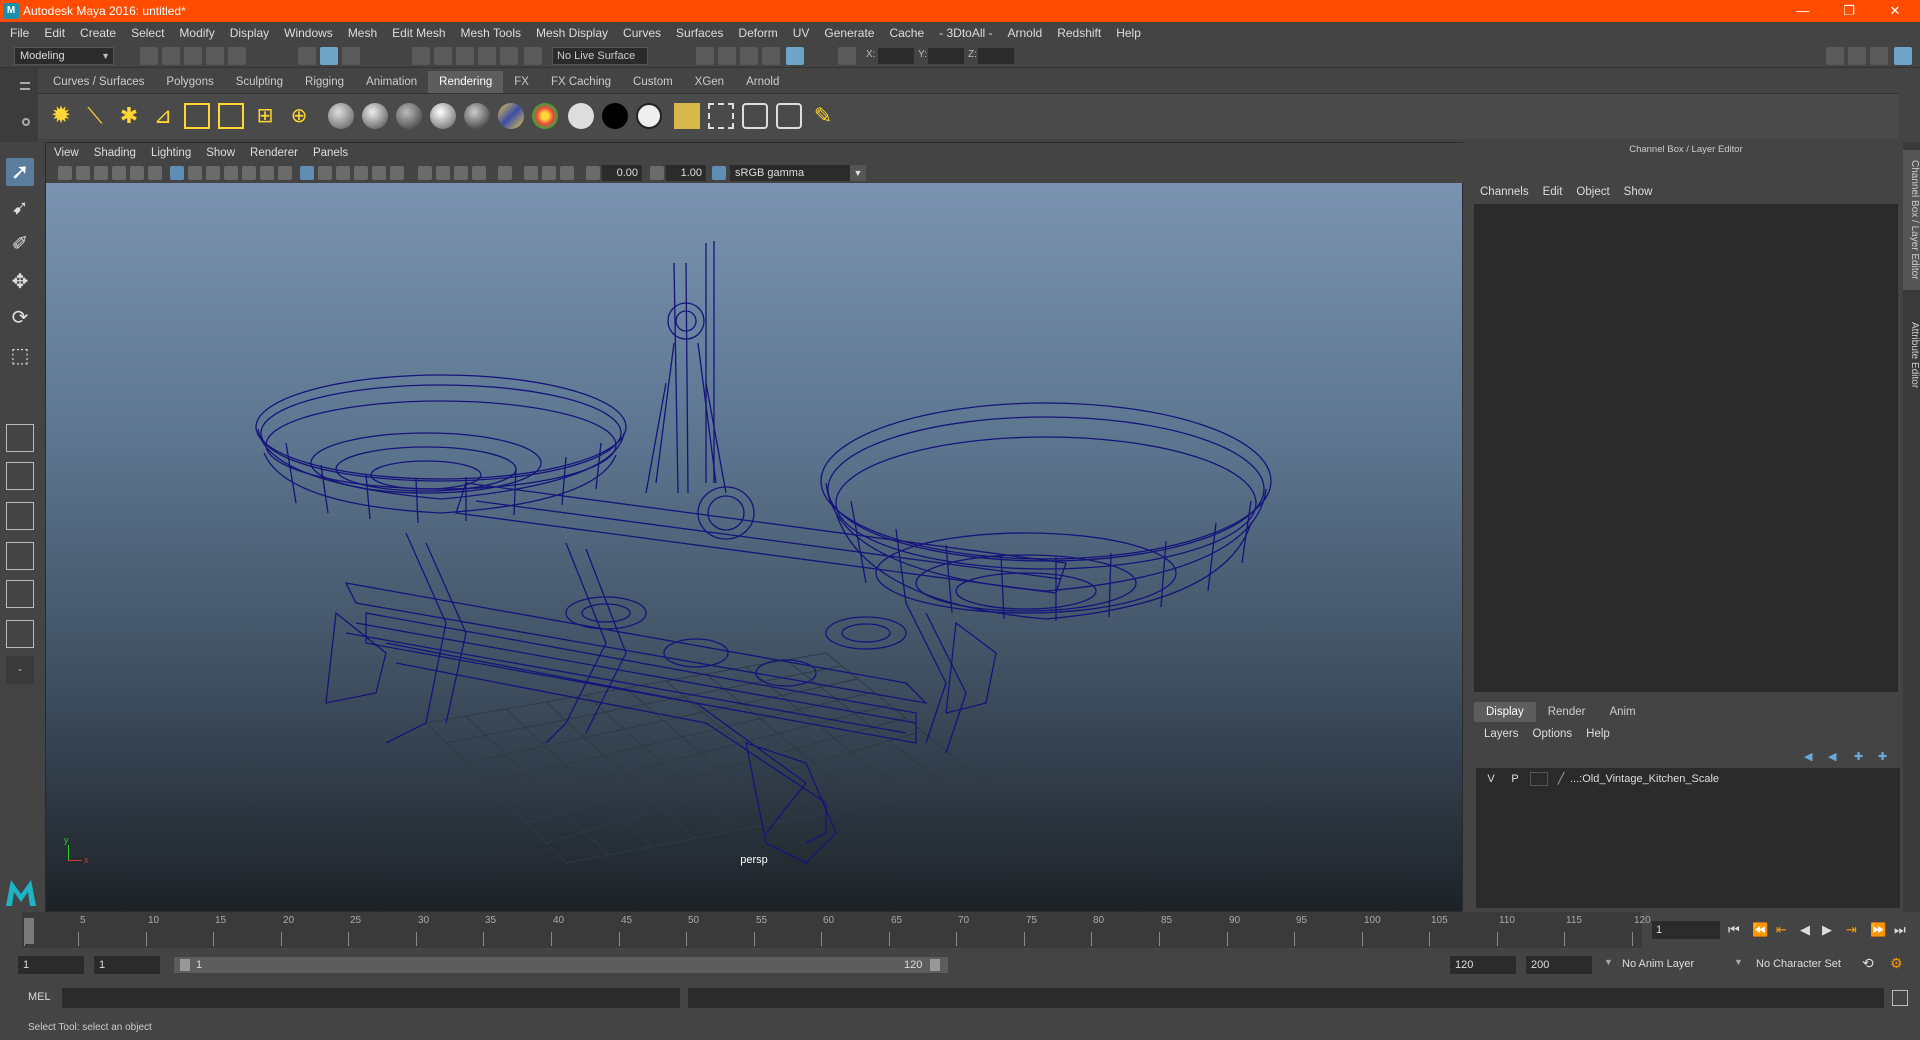  What do you see at coordinates (26, 122) in the screenshot?
I see `gear-icon` at bounding box center [26, 122].